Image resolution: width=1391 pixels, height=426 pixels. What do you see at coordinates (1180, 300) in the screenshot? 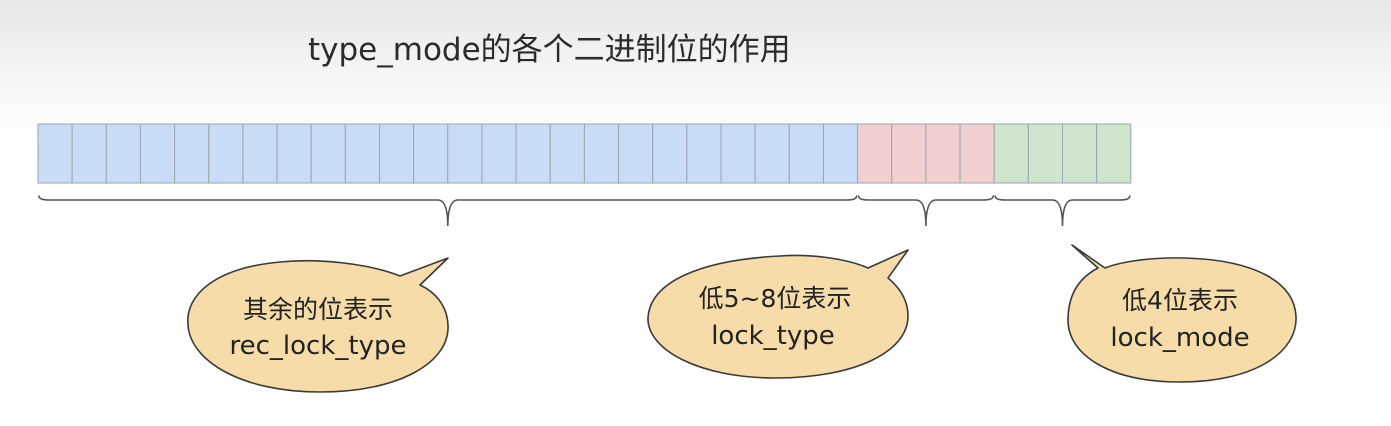
I see `callout-lock-mode-line1: 低4位表示` at bounding box center [1180, 300].